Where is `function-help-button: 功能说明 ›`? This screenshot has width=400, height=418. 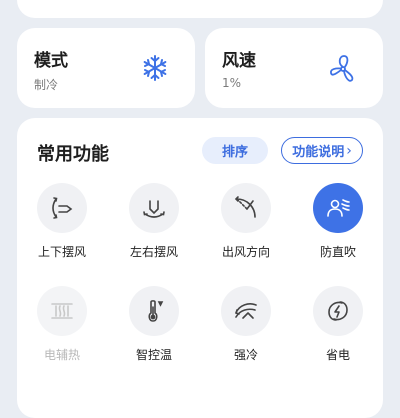 function-help-button: 功能说明 › is located at coordinates (322, 150).